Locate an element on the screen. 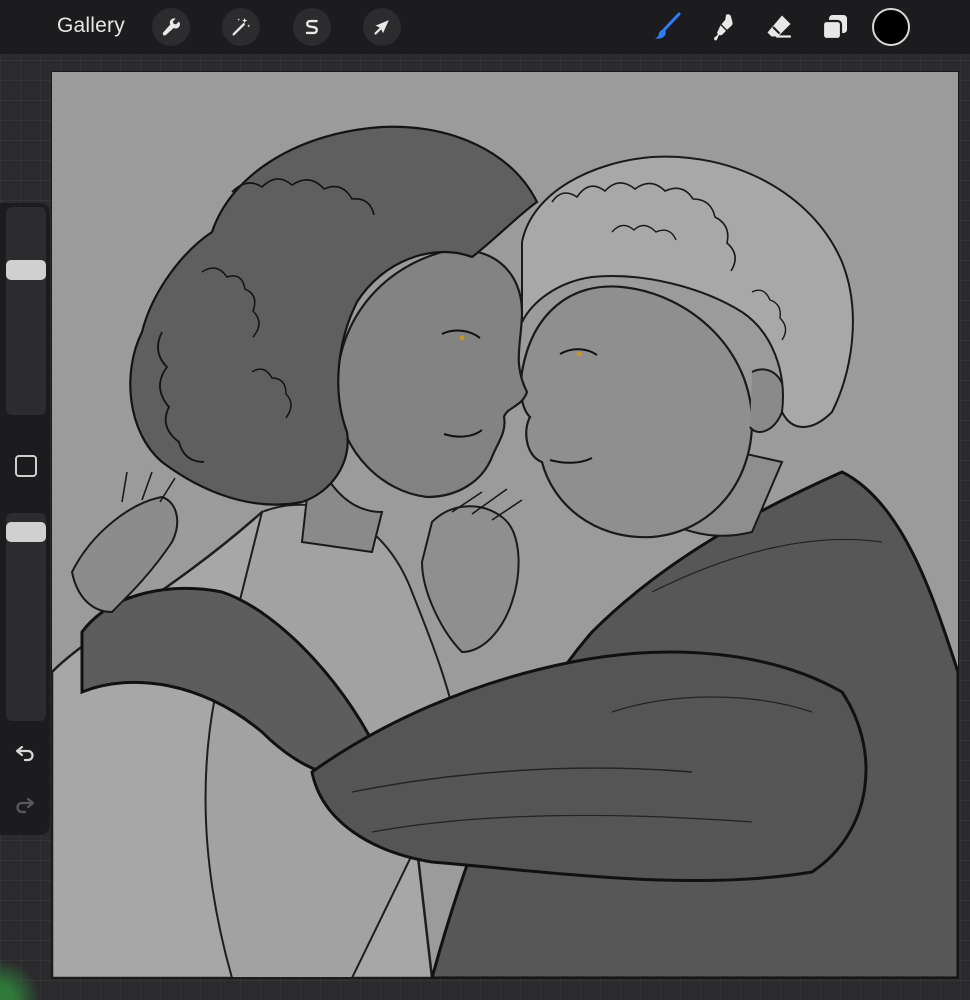 This screenshot has height=1000, width=970. selection-s-icon is located at coordinates (311, 27).